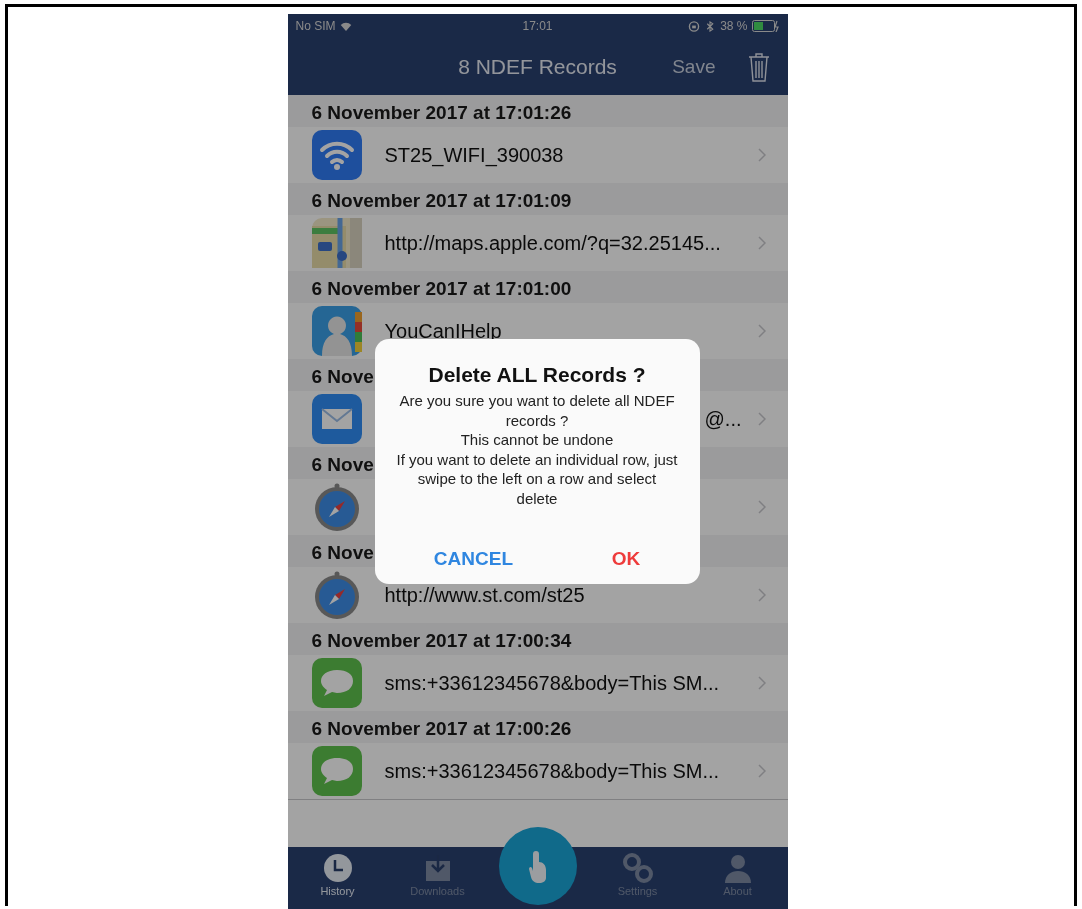  What do you see at coordinates (345, 26) in the screenshot?
I see `wifi-signal-icon` at bounding box center [345, 26].